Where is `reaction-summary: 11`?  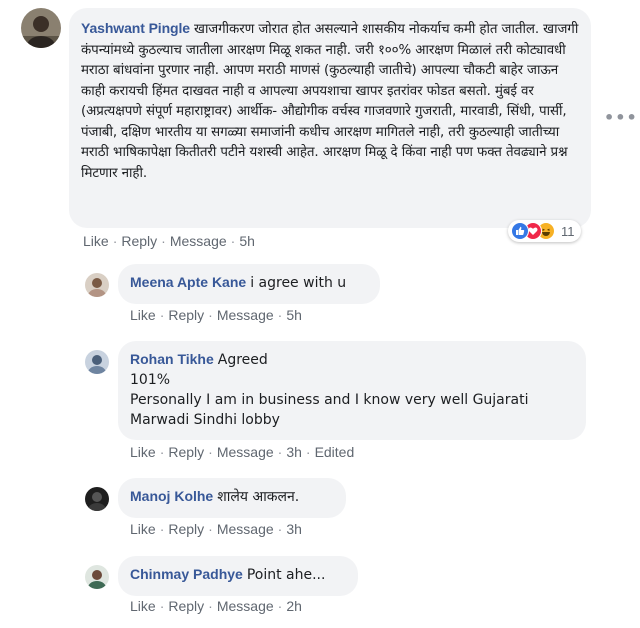
reaction-summary: 11 is located at coordinates (544, 231).